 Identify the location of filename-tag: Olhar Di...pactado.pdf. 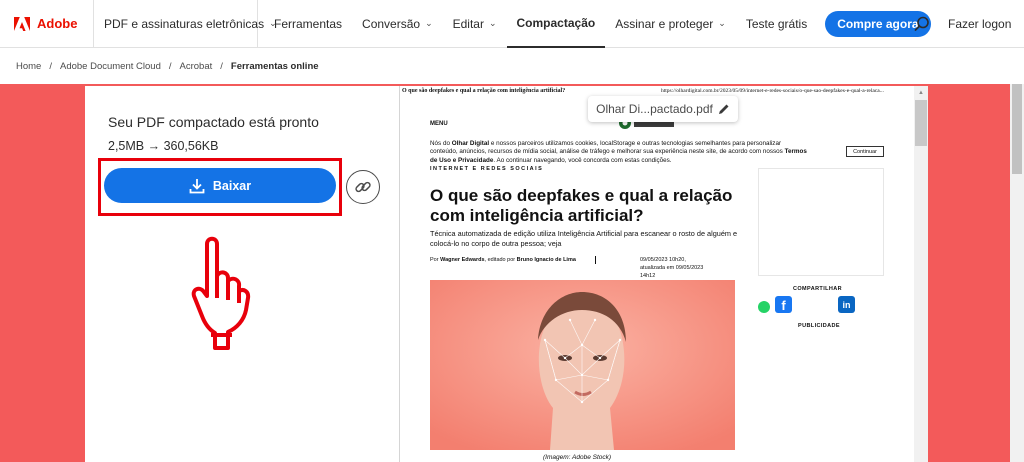
(663, 109).